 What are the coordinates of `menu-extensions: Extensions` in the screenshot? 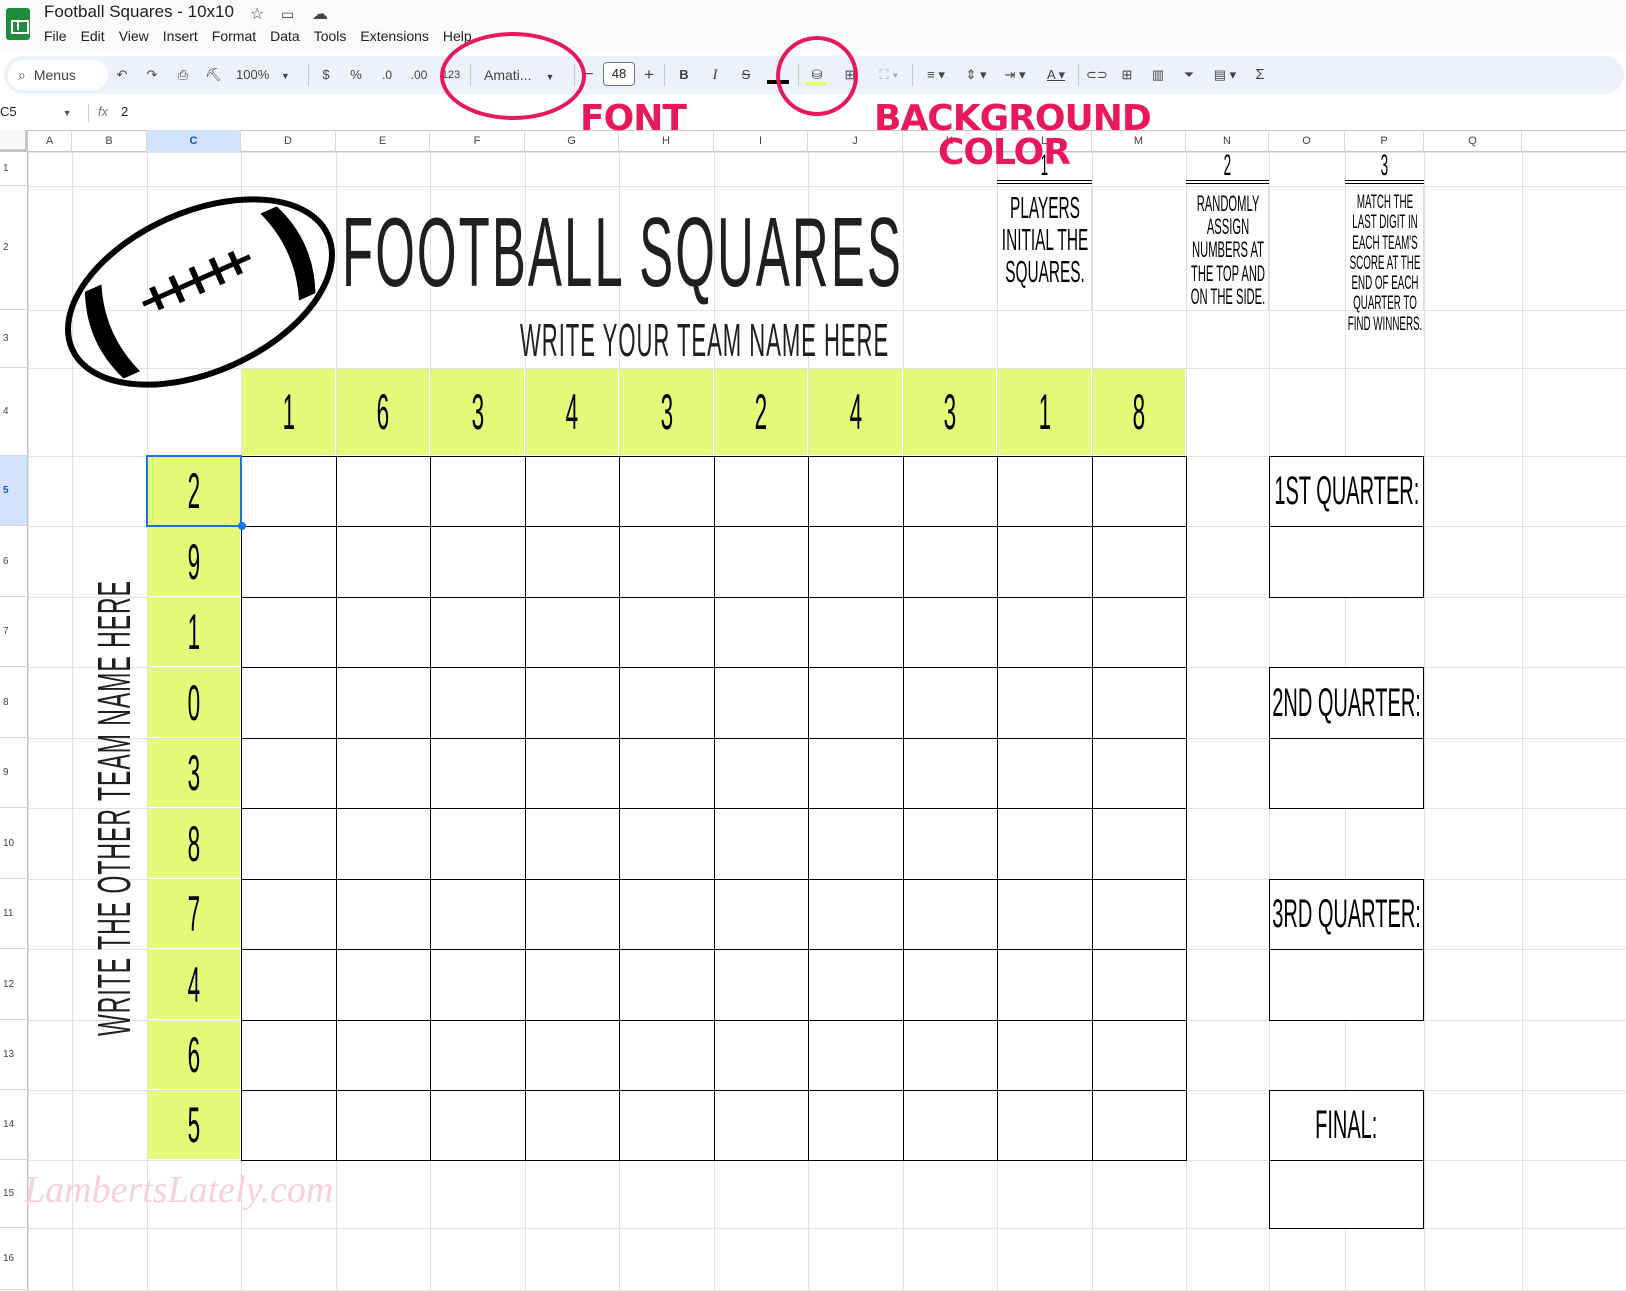 It's located at (394, 36).